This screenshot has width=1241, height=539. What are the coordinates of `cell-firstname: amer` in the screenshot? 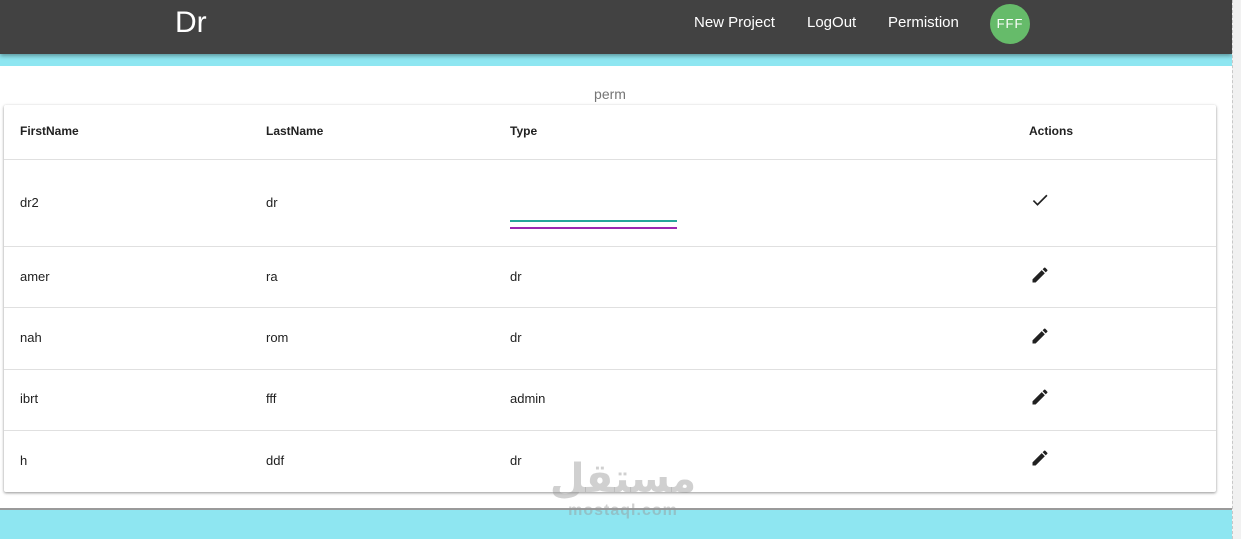 It's located at (35, 276).